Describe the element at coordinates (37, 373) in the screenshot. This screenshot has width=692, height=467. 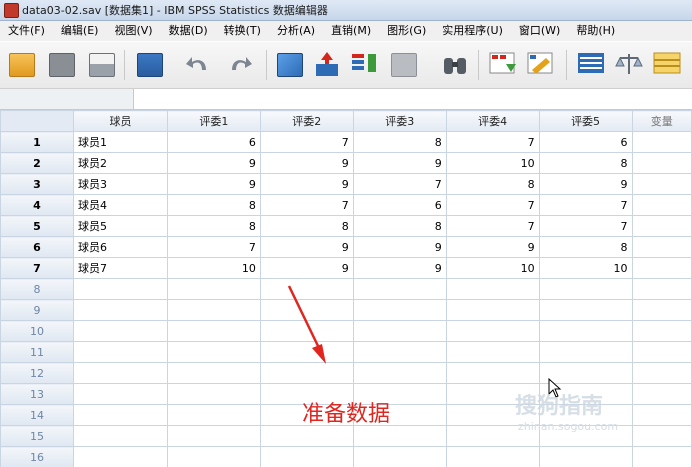
I see `row-header: 12` at that location.